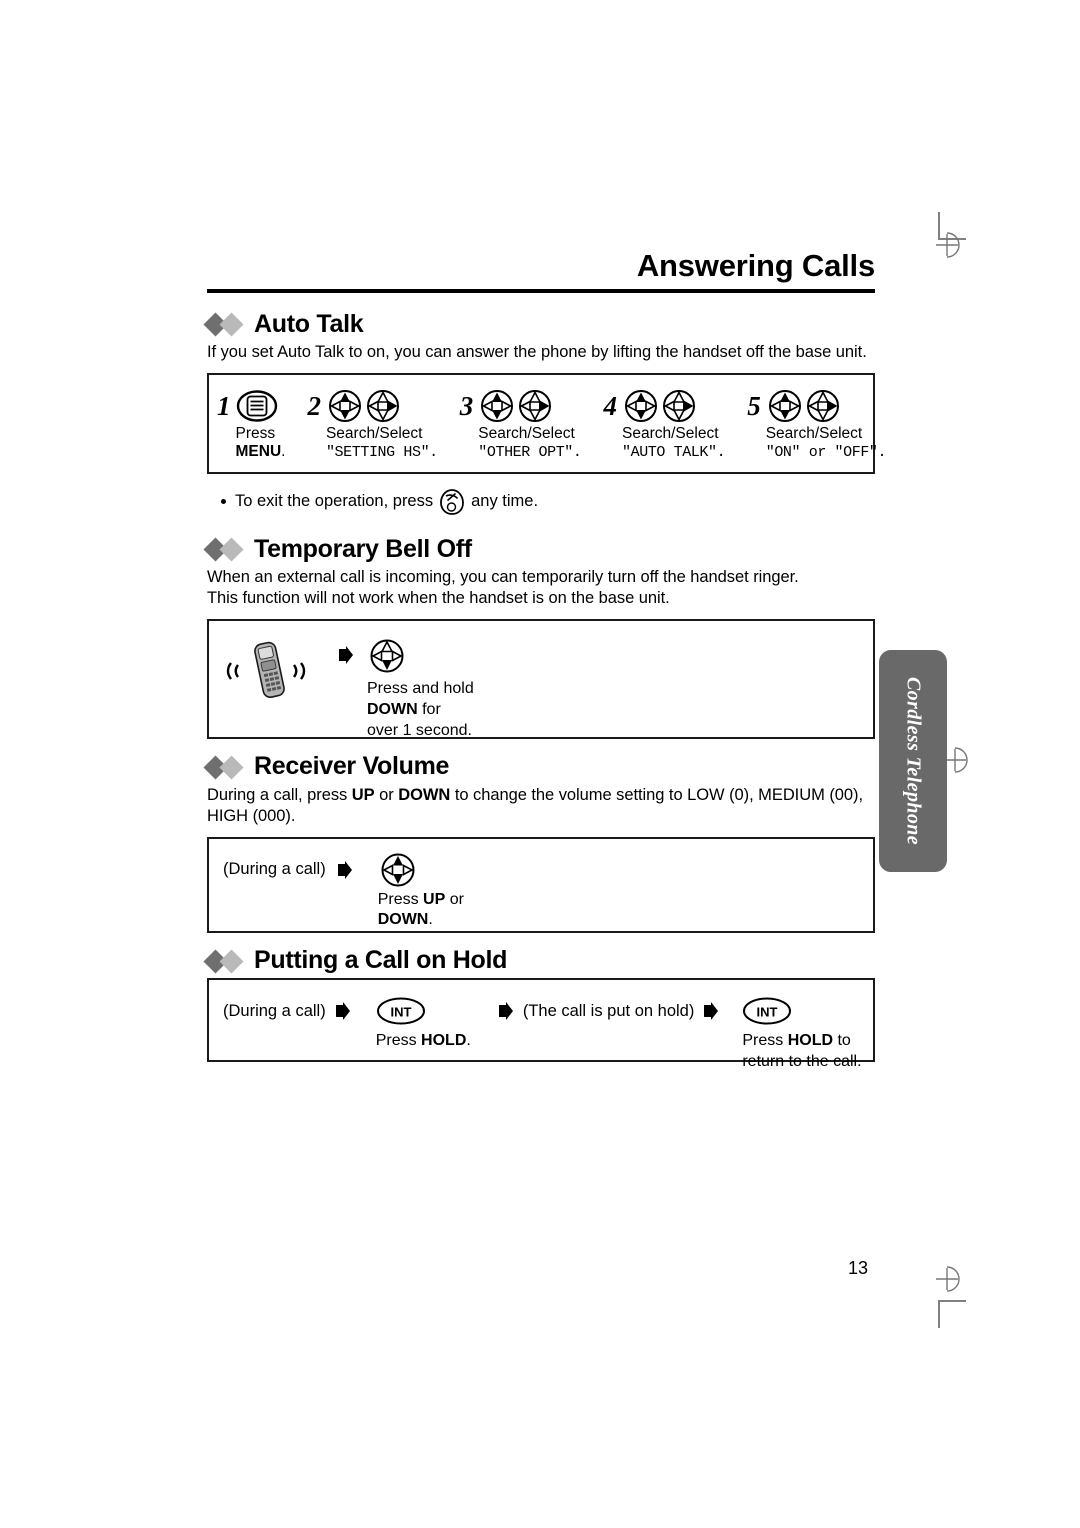 The image size is (1080, 1528). I want to click on hold-step4-tail: to, so click(842, 1041).